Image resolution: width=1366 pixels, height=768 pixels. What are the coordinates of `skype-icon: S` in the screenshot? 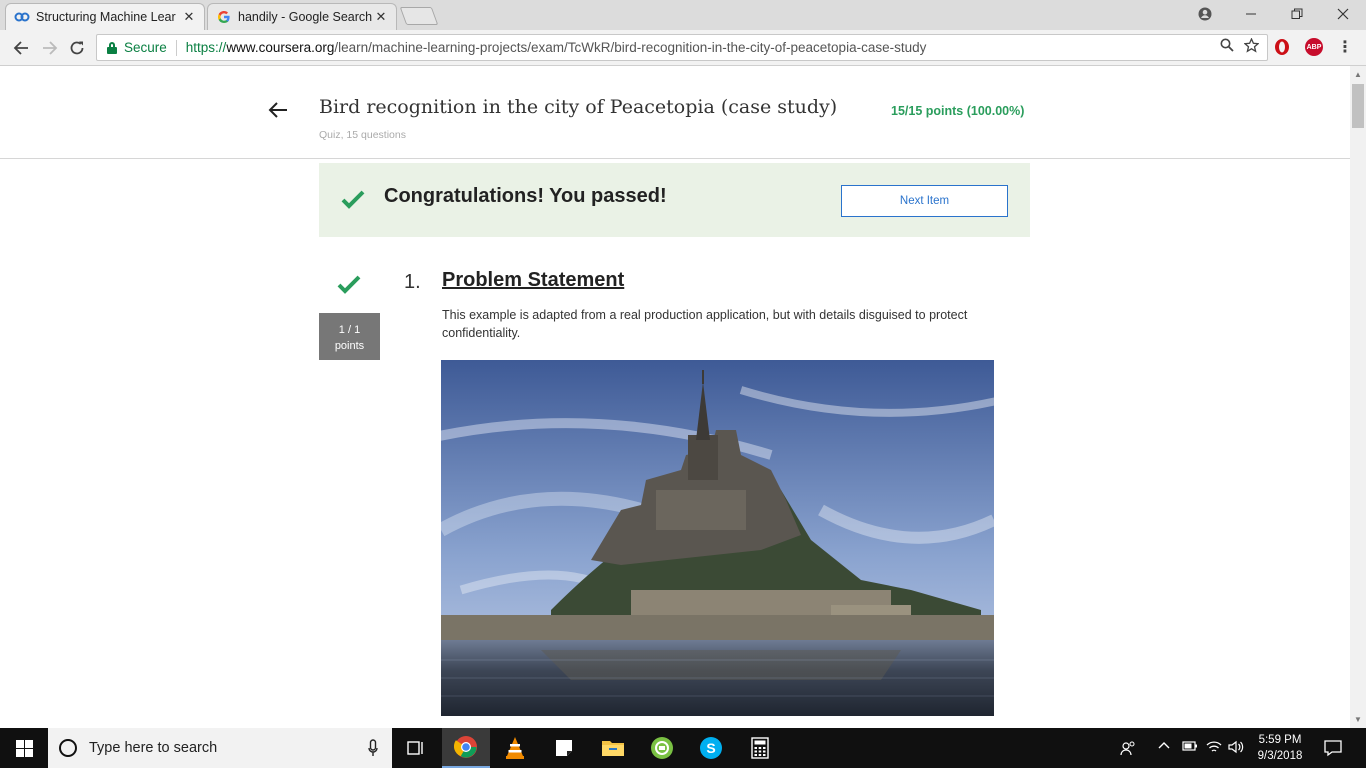 It's located at (711, 748).